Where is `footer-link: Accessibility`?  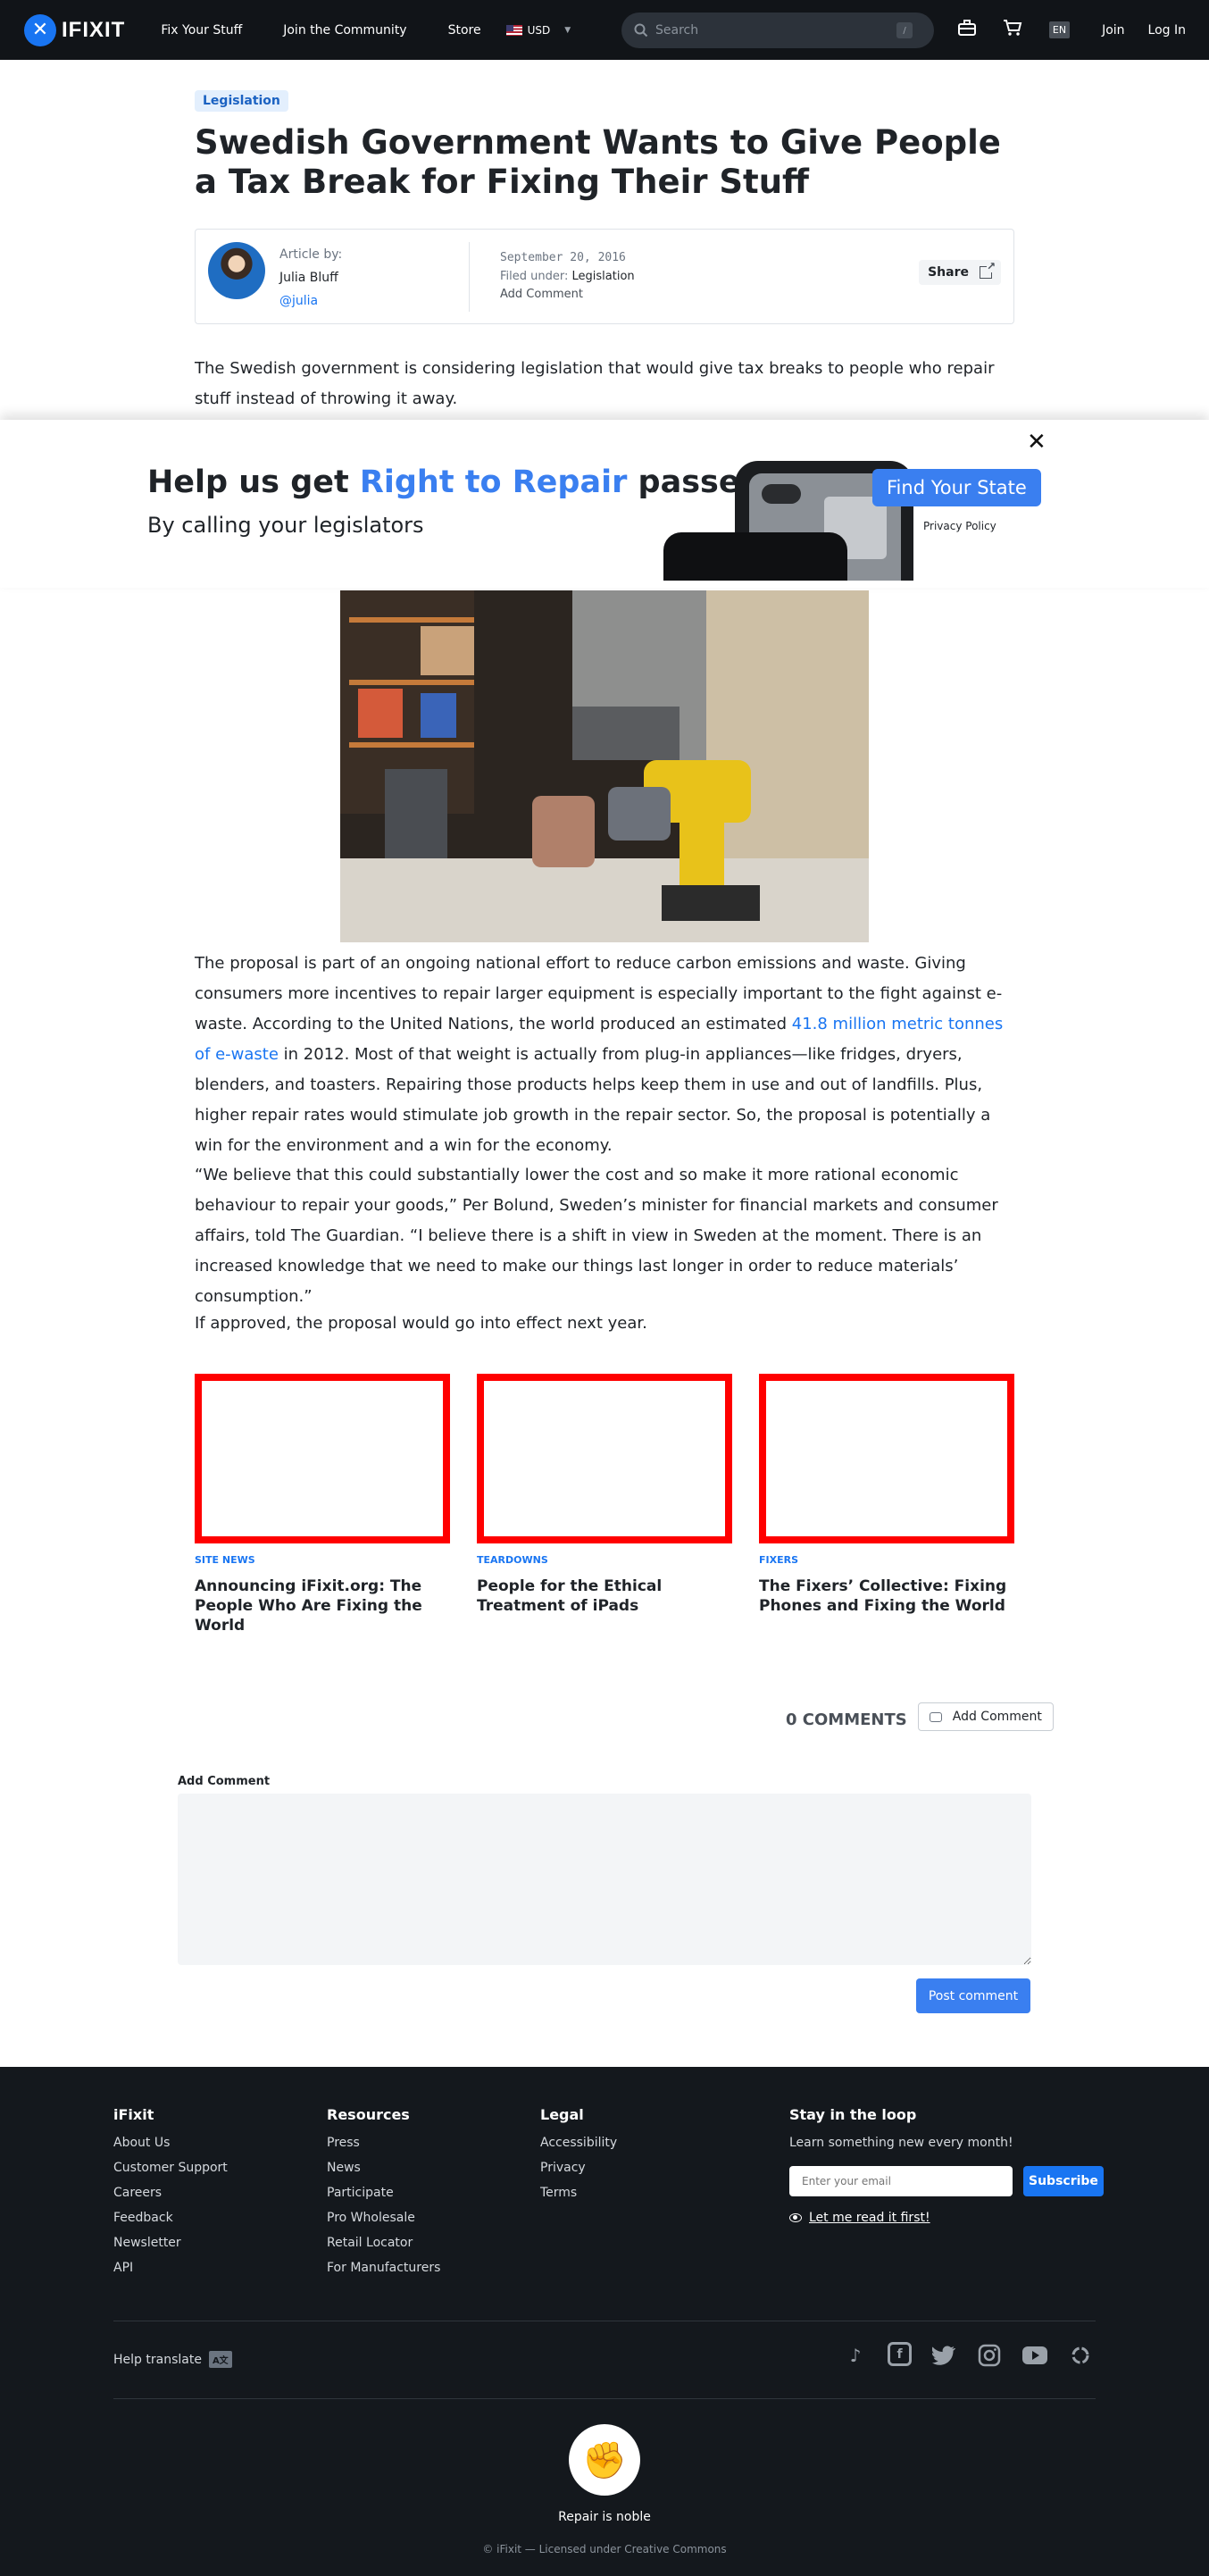
footer-link: Accessibility is located at coordinates (578, 2148).